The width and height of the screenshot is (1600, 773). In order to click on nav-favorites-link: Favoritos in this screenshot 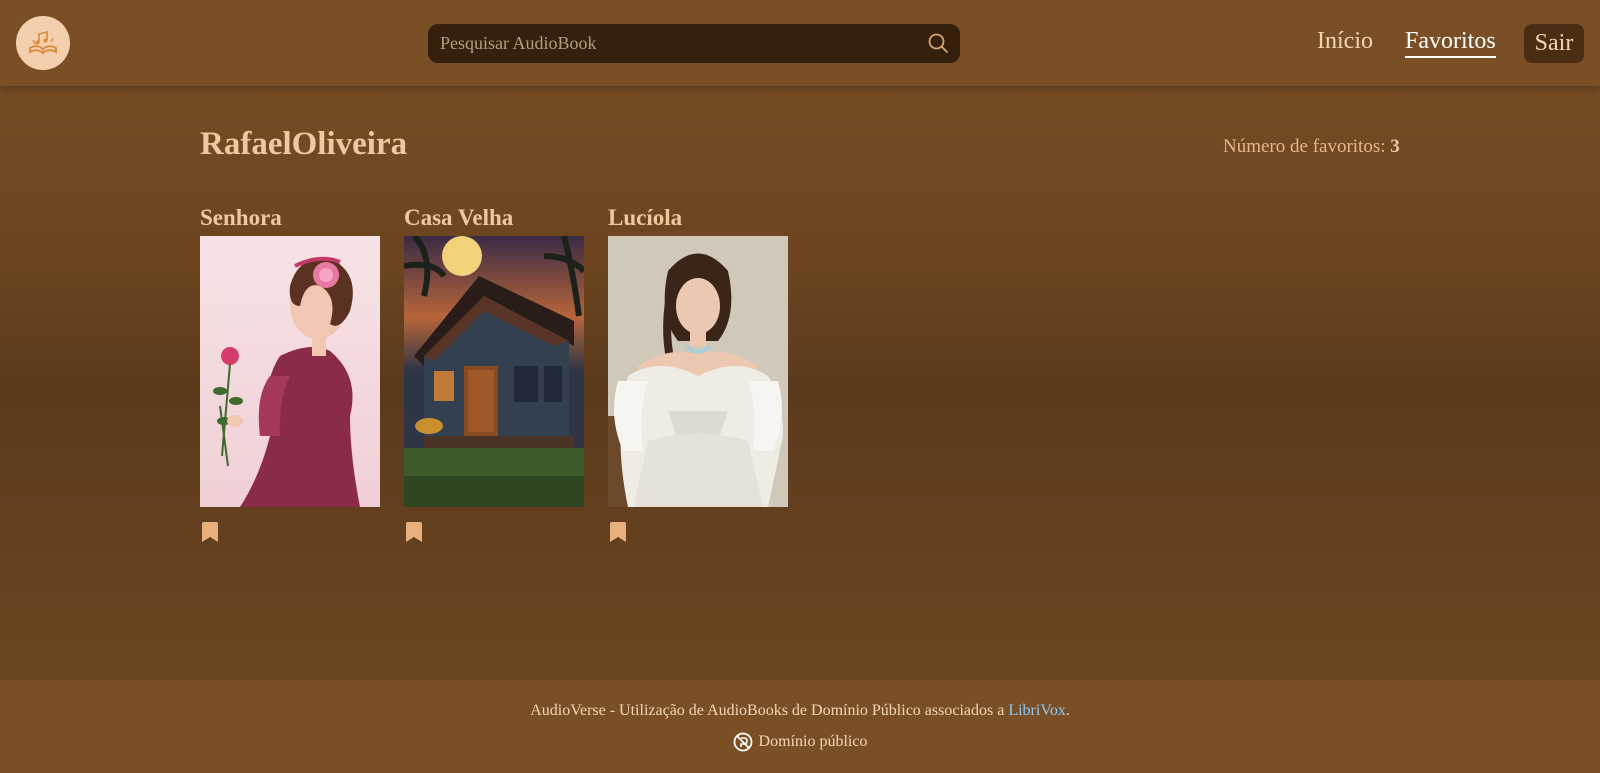, I will do `click(1450, 43)`.